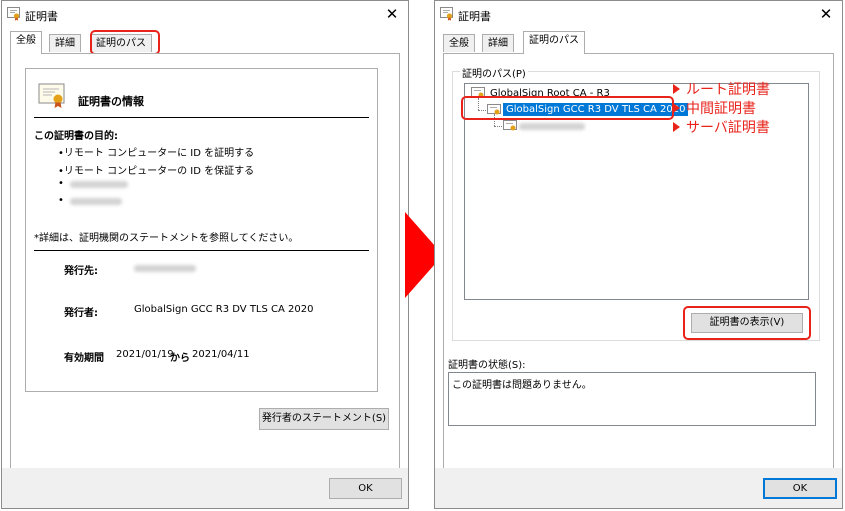 This screenshot has height=511, width=845. I want to click on tree-line, so click(498, 126).